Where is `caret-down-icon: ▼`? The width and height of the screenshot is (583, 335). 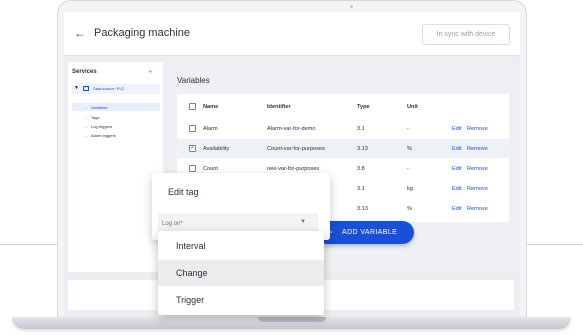 caret-down-icon: ▼ is located at coordinates (76, 88).